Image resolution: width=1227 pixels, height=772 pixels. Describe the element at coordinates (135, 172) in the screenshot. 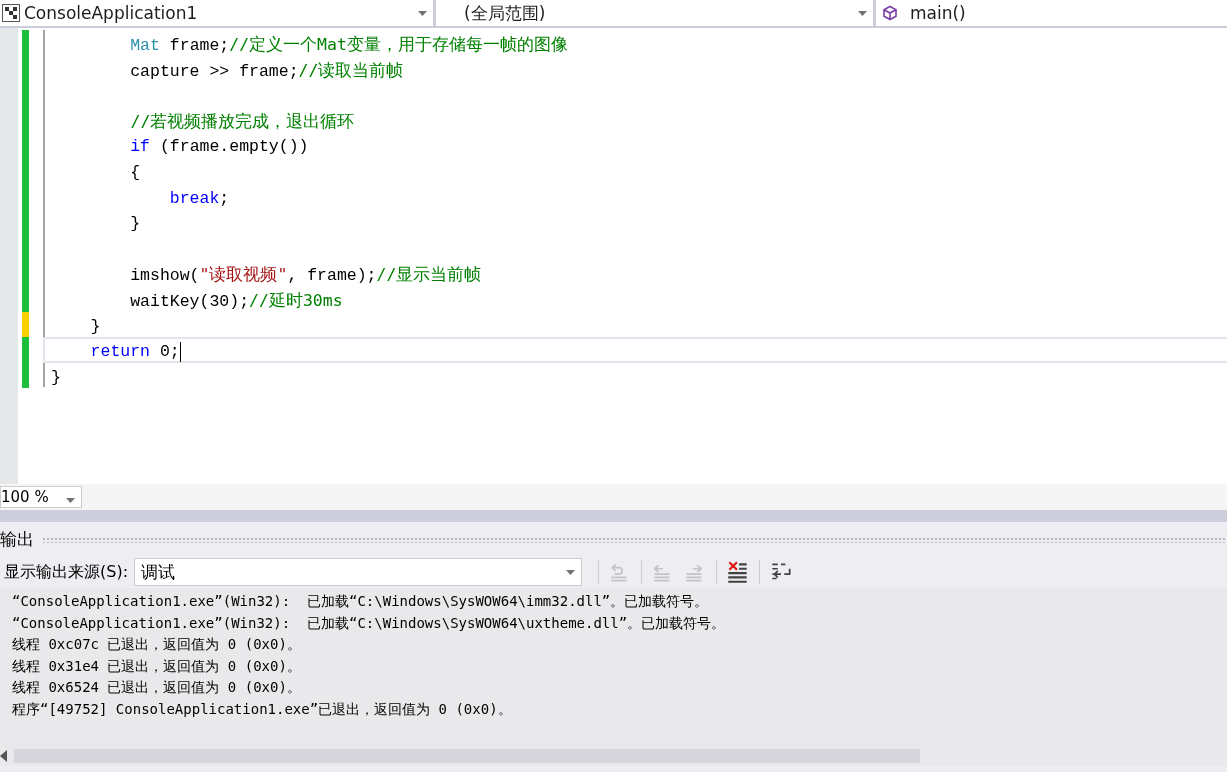

I see `code-token: {` at that location.